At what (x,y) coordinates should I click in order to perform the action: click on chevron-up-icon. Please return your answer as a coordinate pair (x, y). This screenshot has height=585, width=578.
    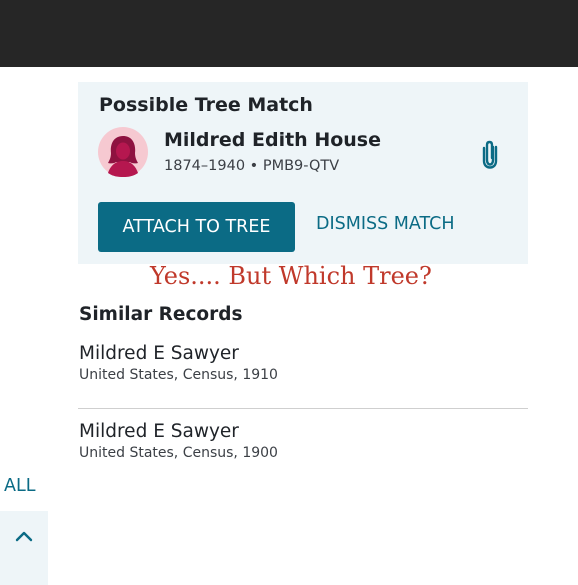
    Looking at the image, I should click on (24, 536).